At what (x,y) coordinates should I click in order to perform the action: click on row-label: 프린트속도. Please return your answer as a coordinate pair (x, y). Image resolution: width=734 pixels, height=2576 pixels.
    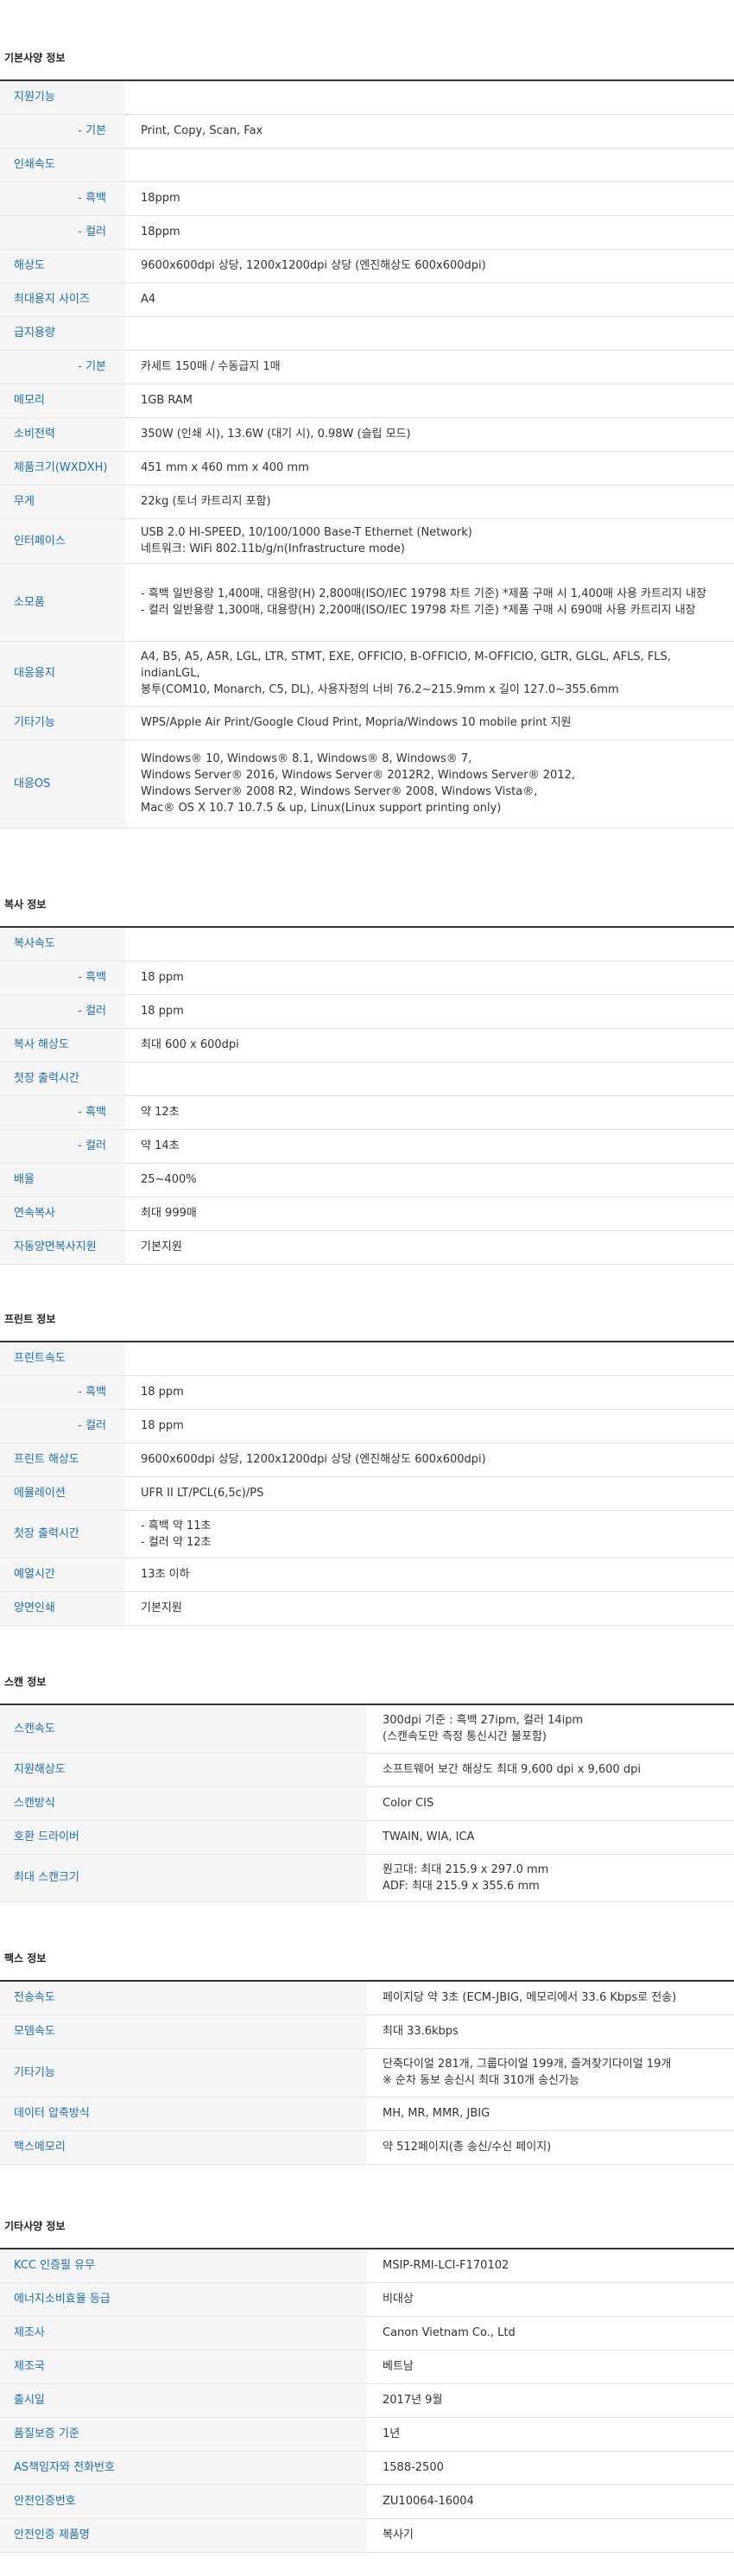
    Looking at the image, I should click on (62, 1359).